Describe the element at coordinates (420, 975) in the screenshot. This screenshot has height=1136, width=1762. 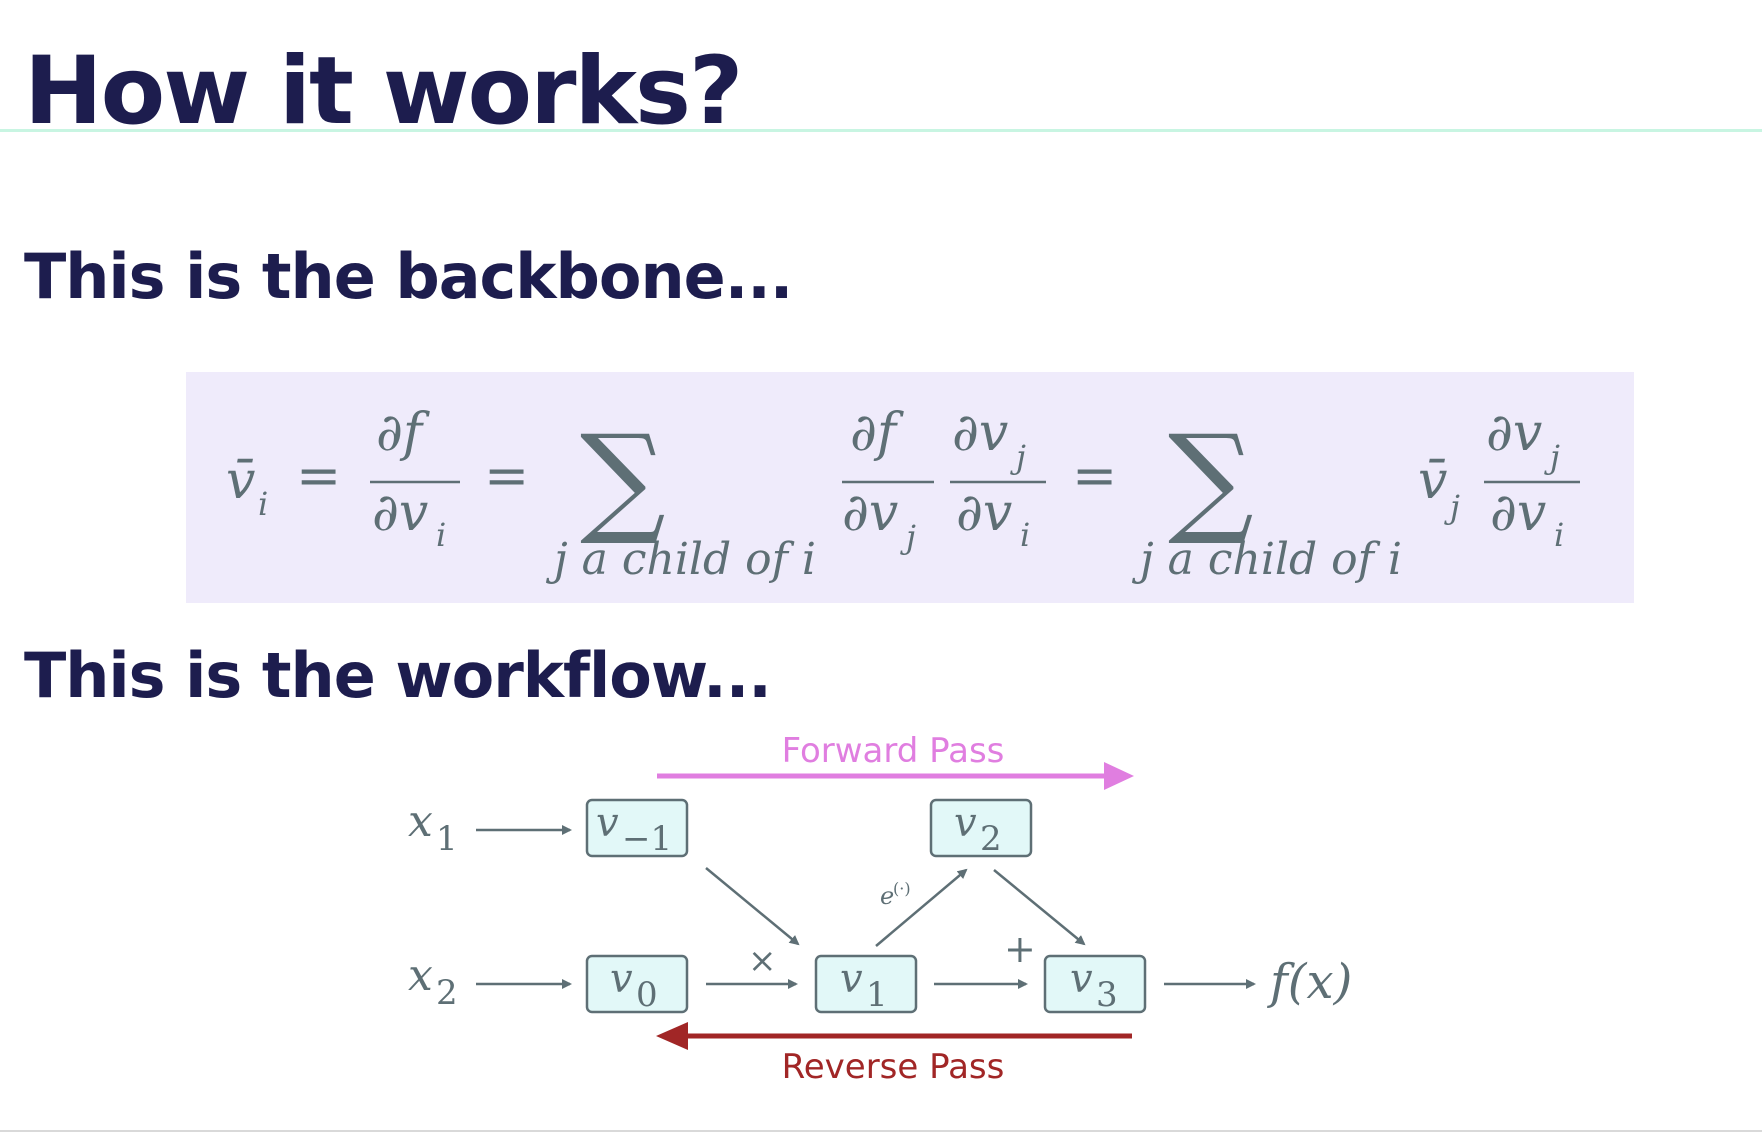
I see `input-x2: x` at that location.